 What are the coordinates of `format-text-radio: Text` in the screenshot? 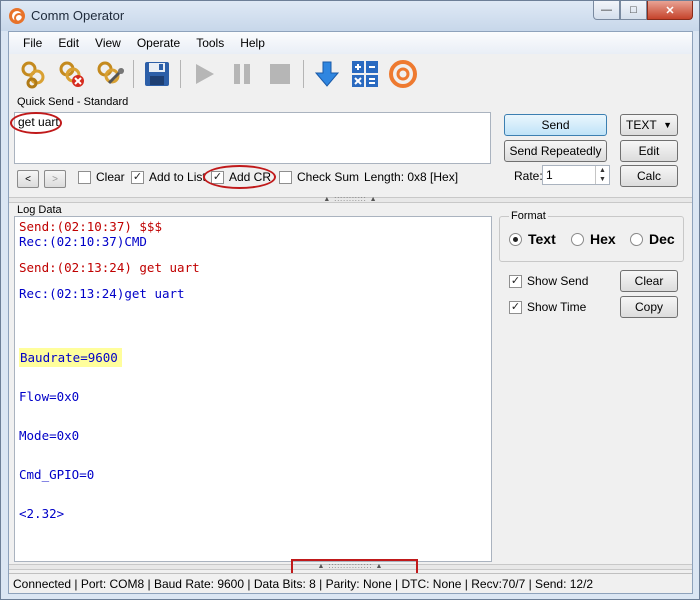 It's located at (532, 239).